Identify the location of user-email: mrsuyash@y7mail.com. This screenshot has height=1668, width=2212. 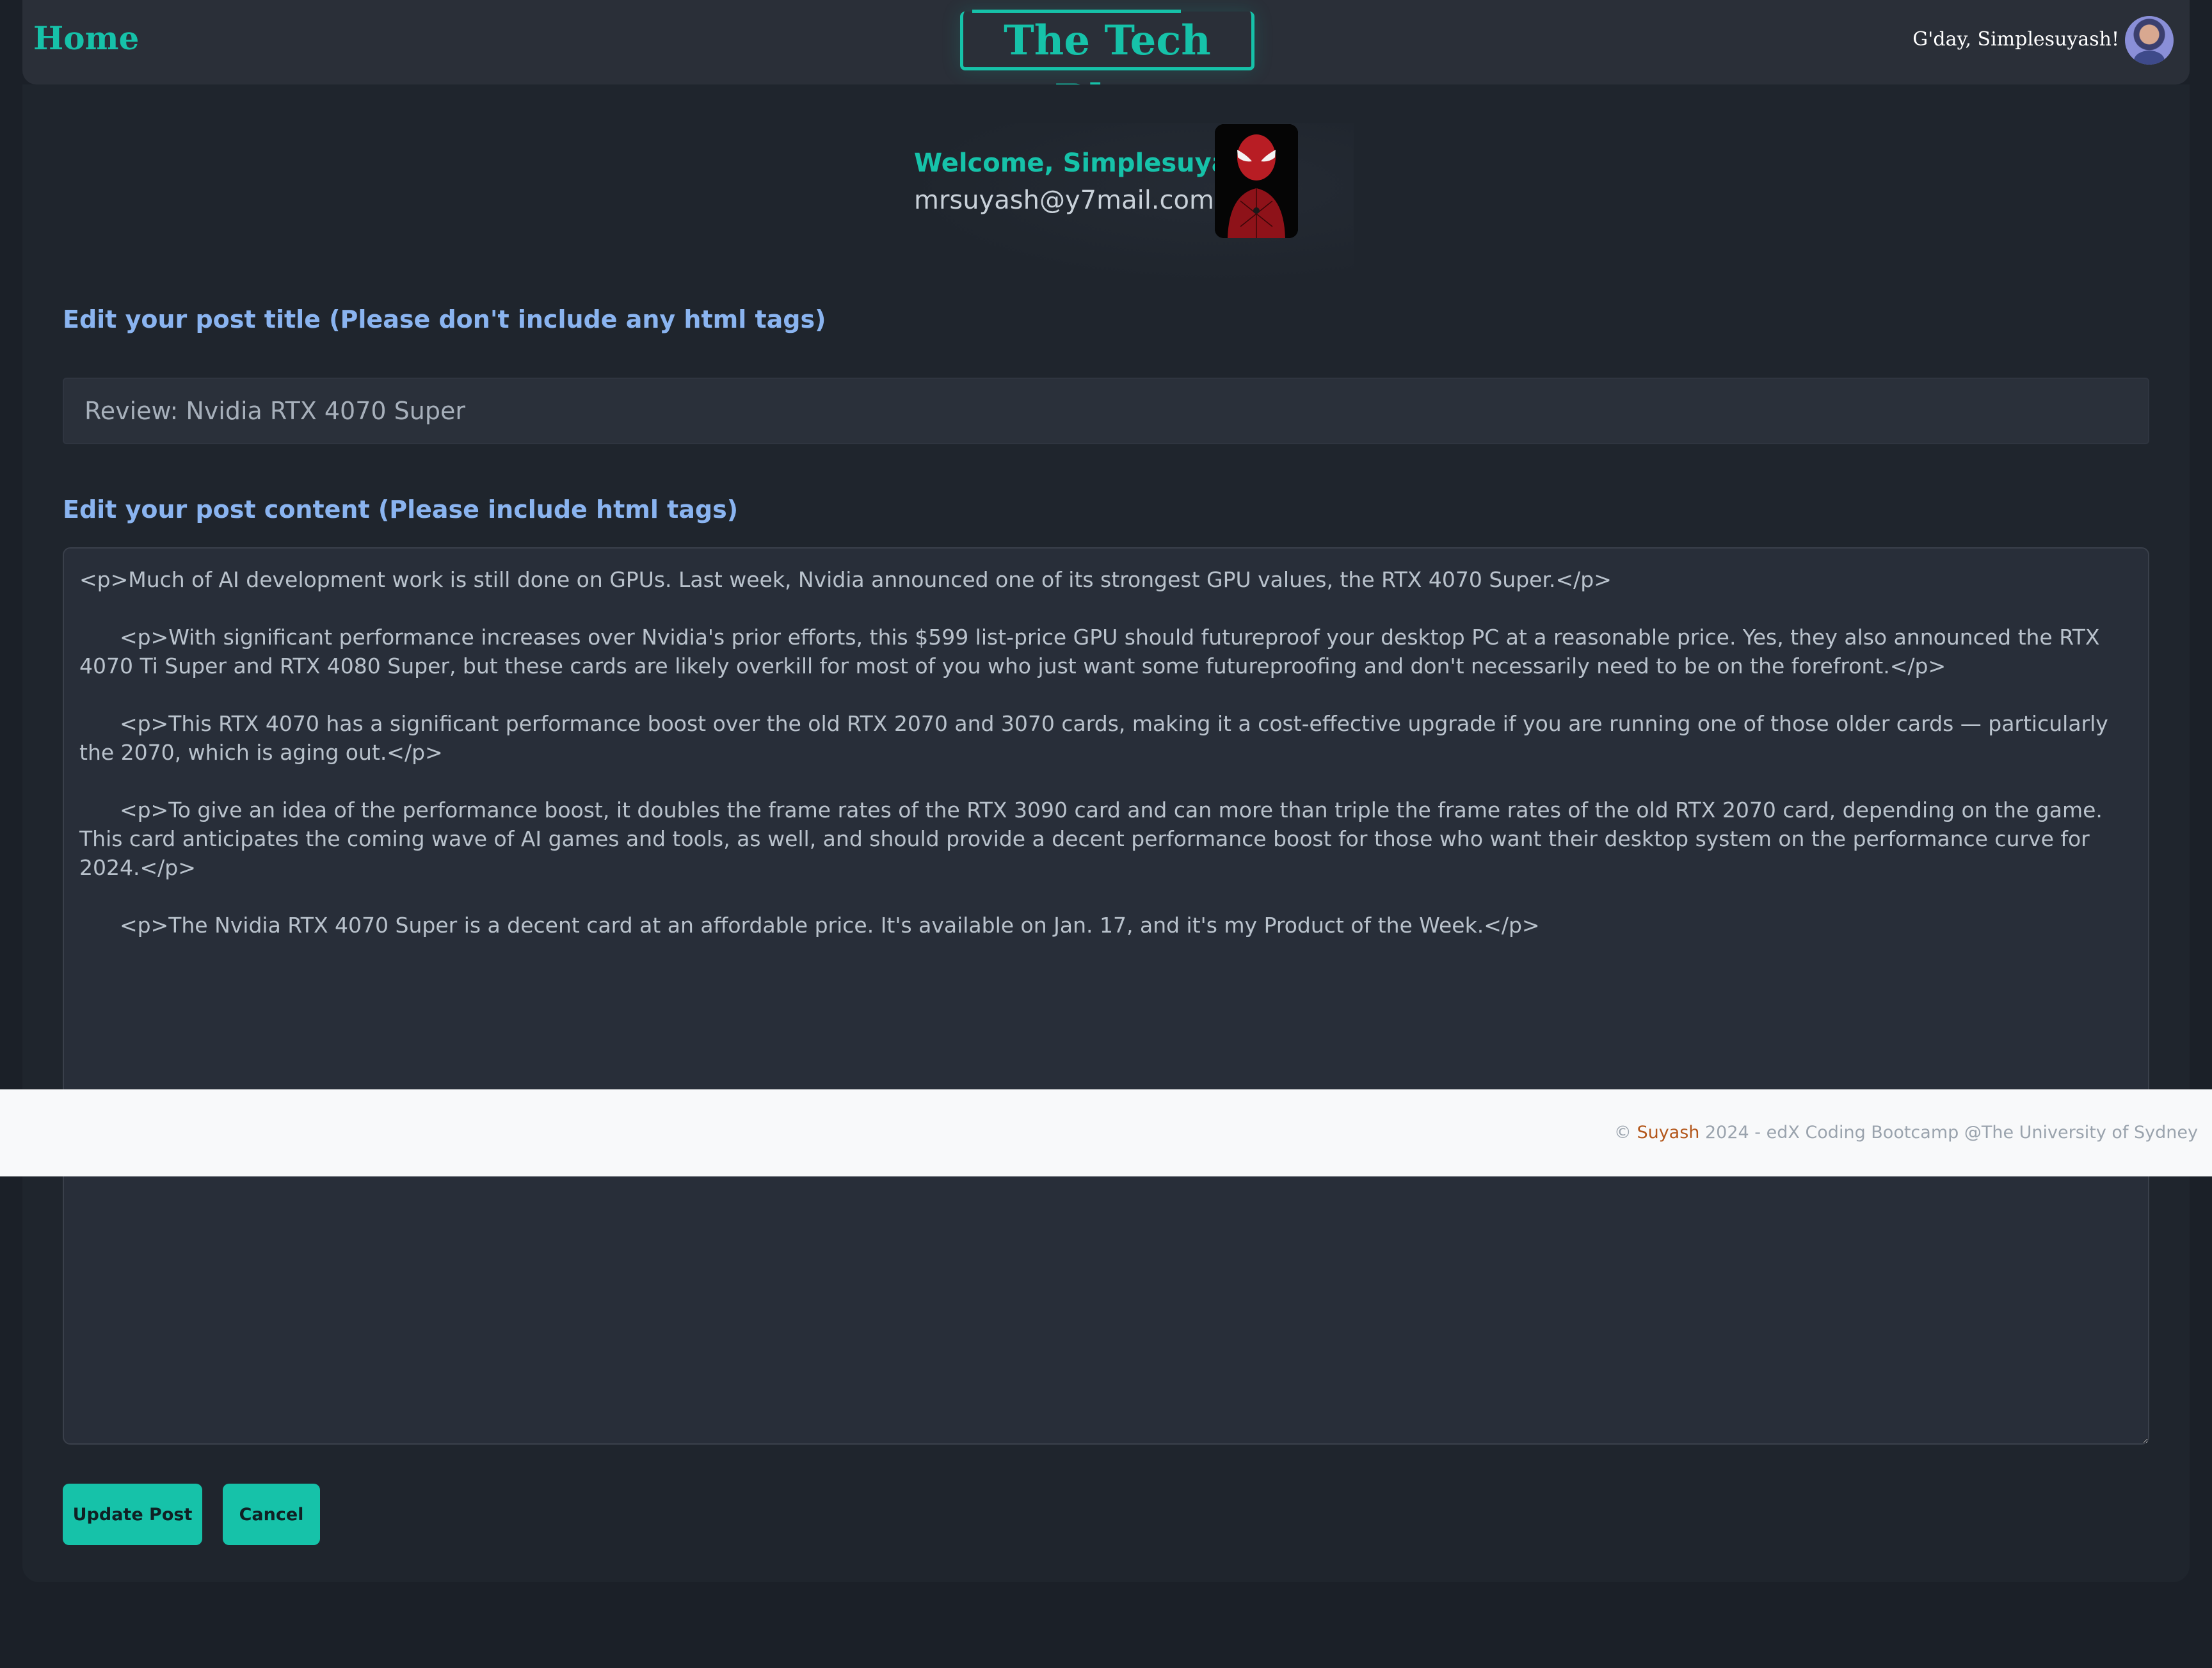
(1064, 200).